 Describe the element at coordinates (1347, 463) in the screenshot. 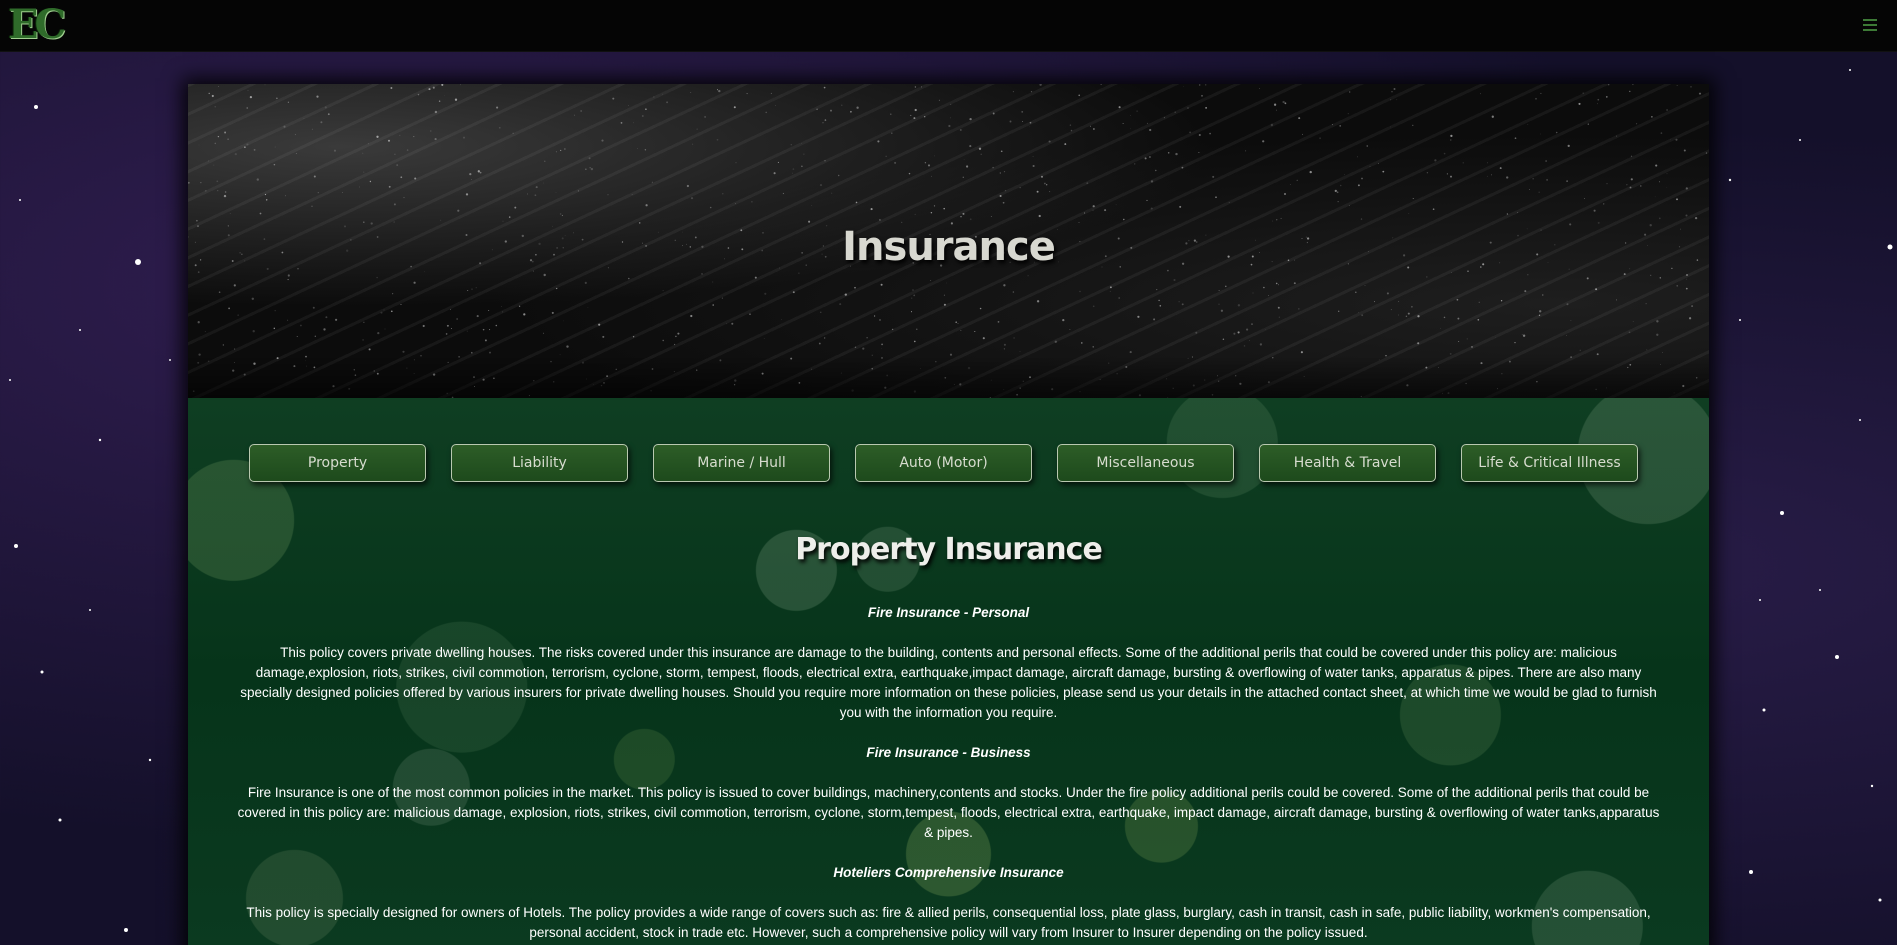

I see `tab-health-travel: Health & Travel` at that location.